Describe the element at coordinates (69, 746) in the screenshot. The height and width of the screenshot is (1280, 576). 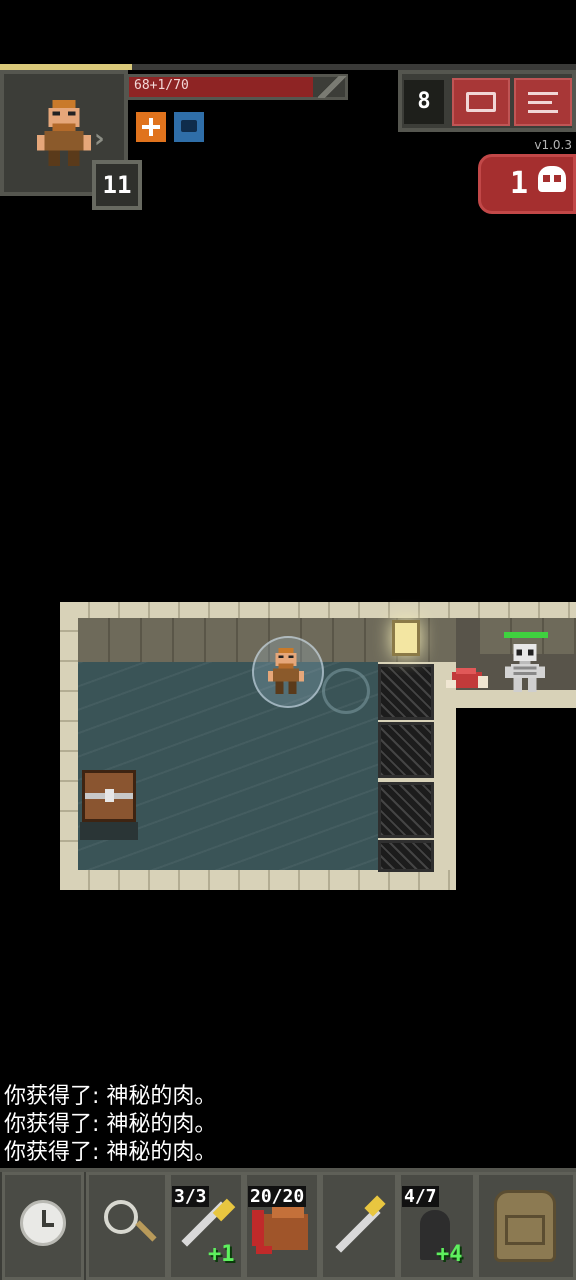
I see `wall-left-edge` at that location.